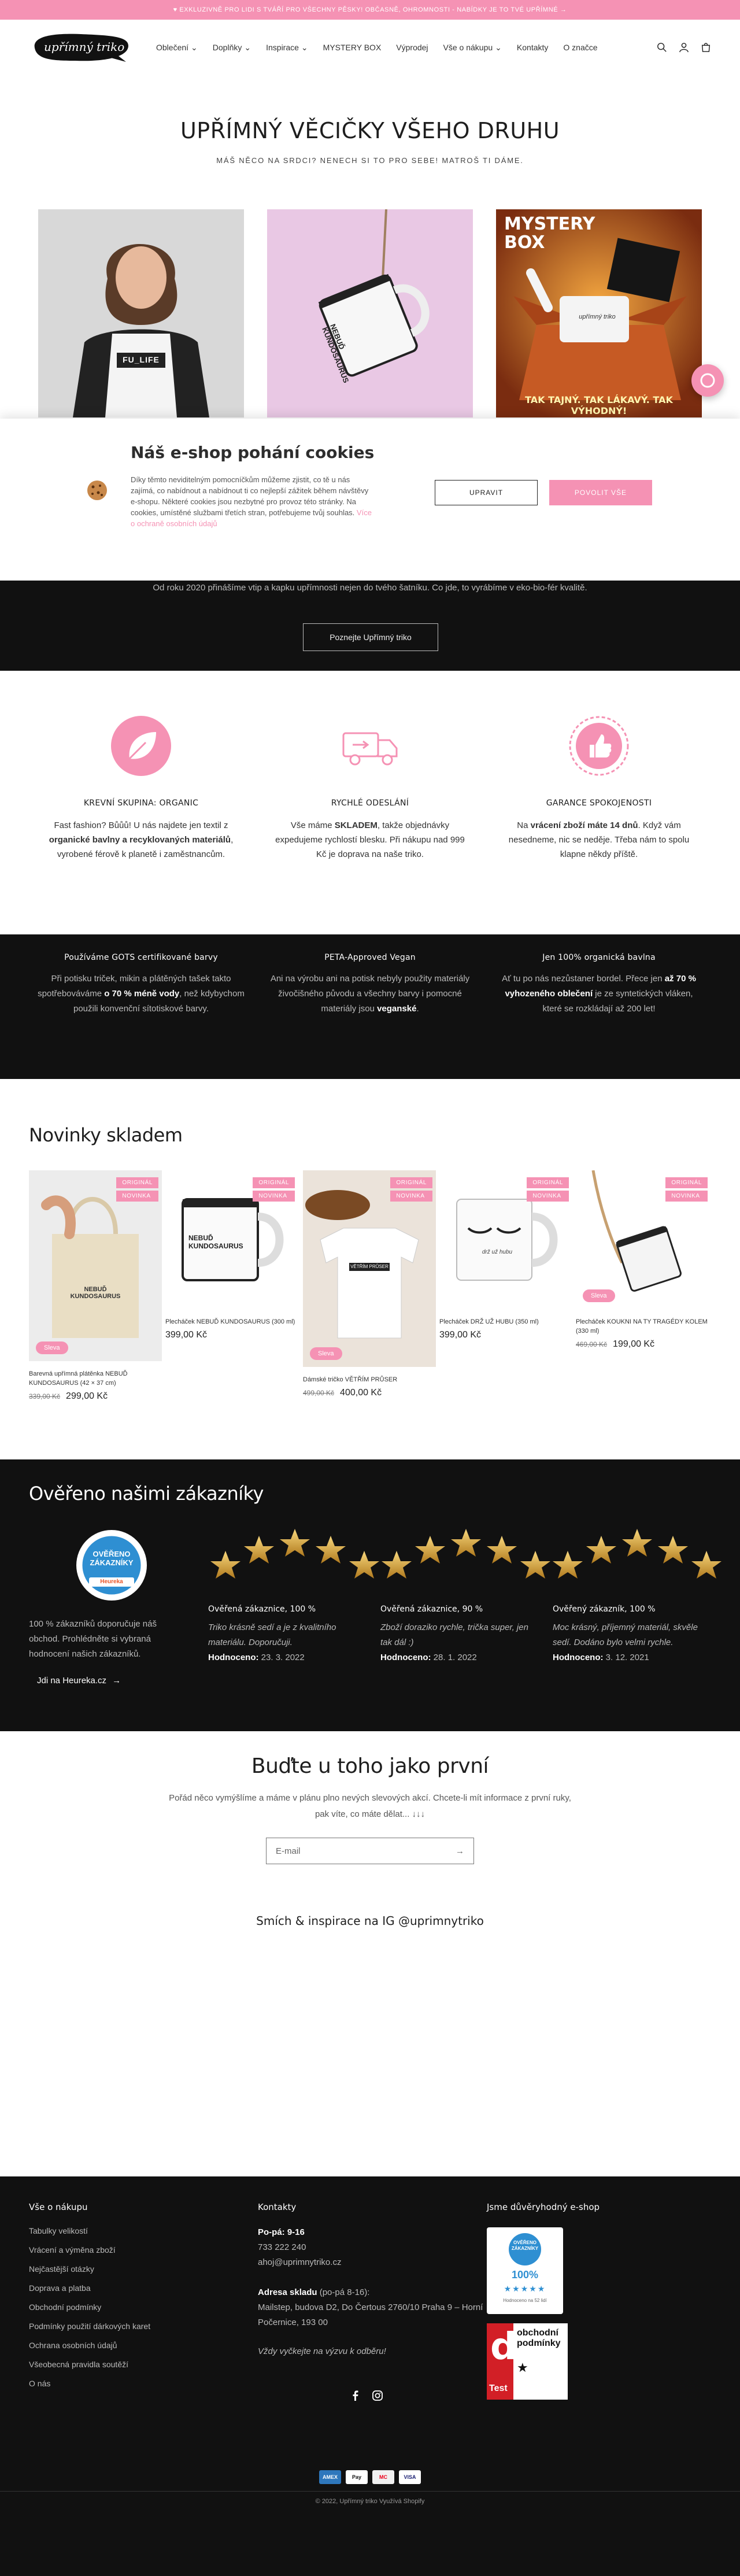  What do you see at coordinates (599, 746) in the screenshot?
I see `thumbs-up-badge-icon` at bounding box center [599, 746].